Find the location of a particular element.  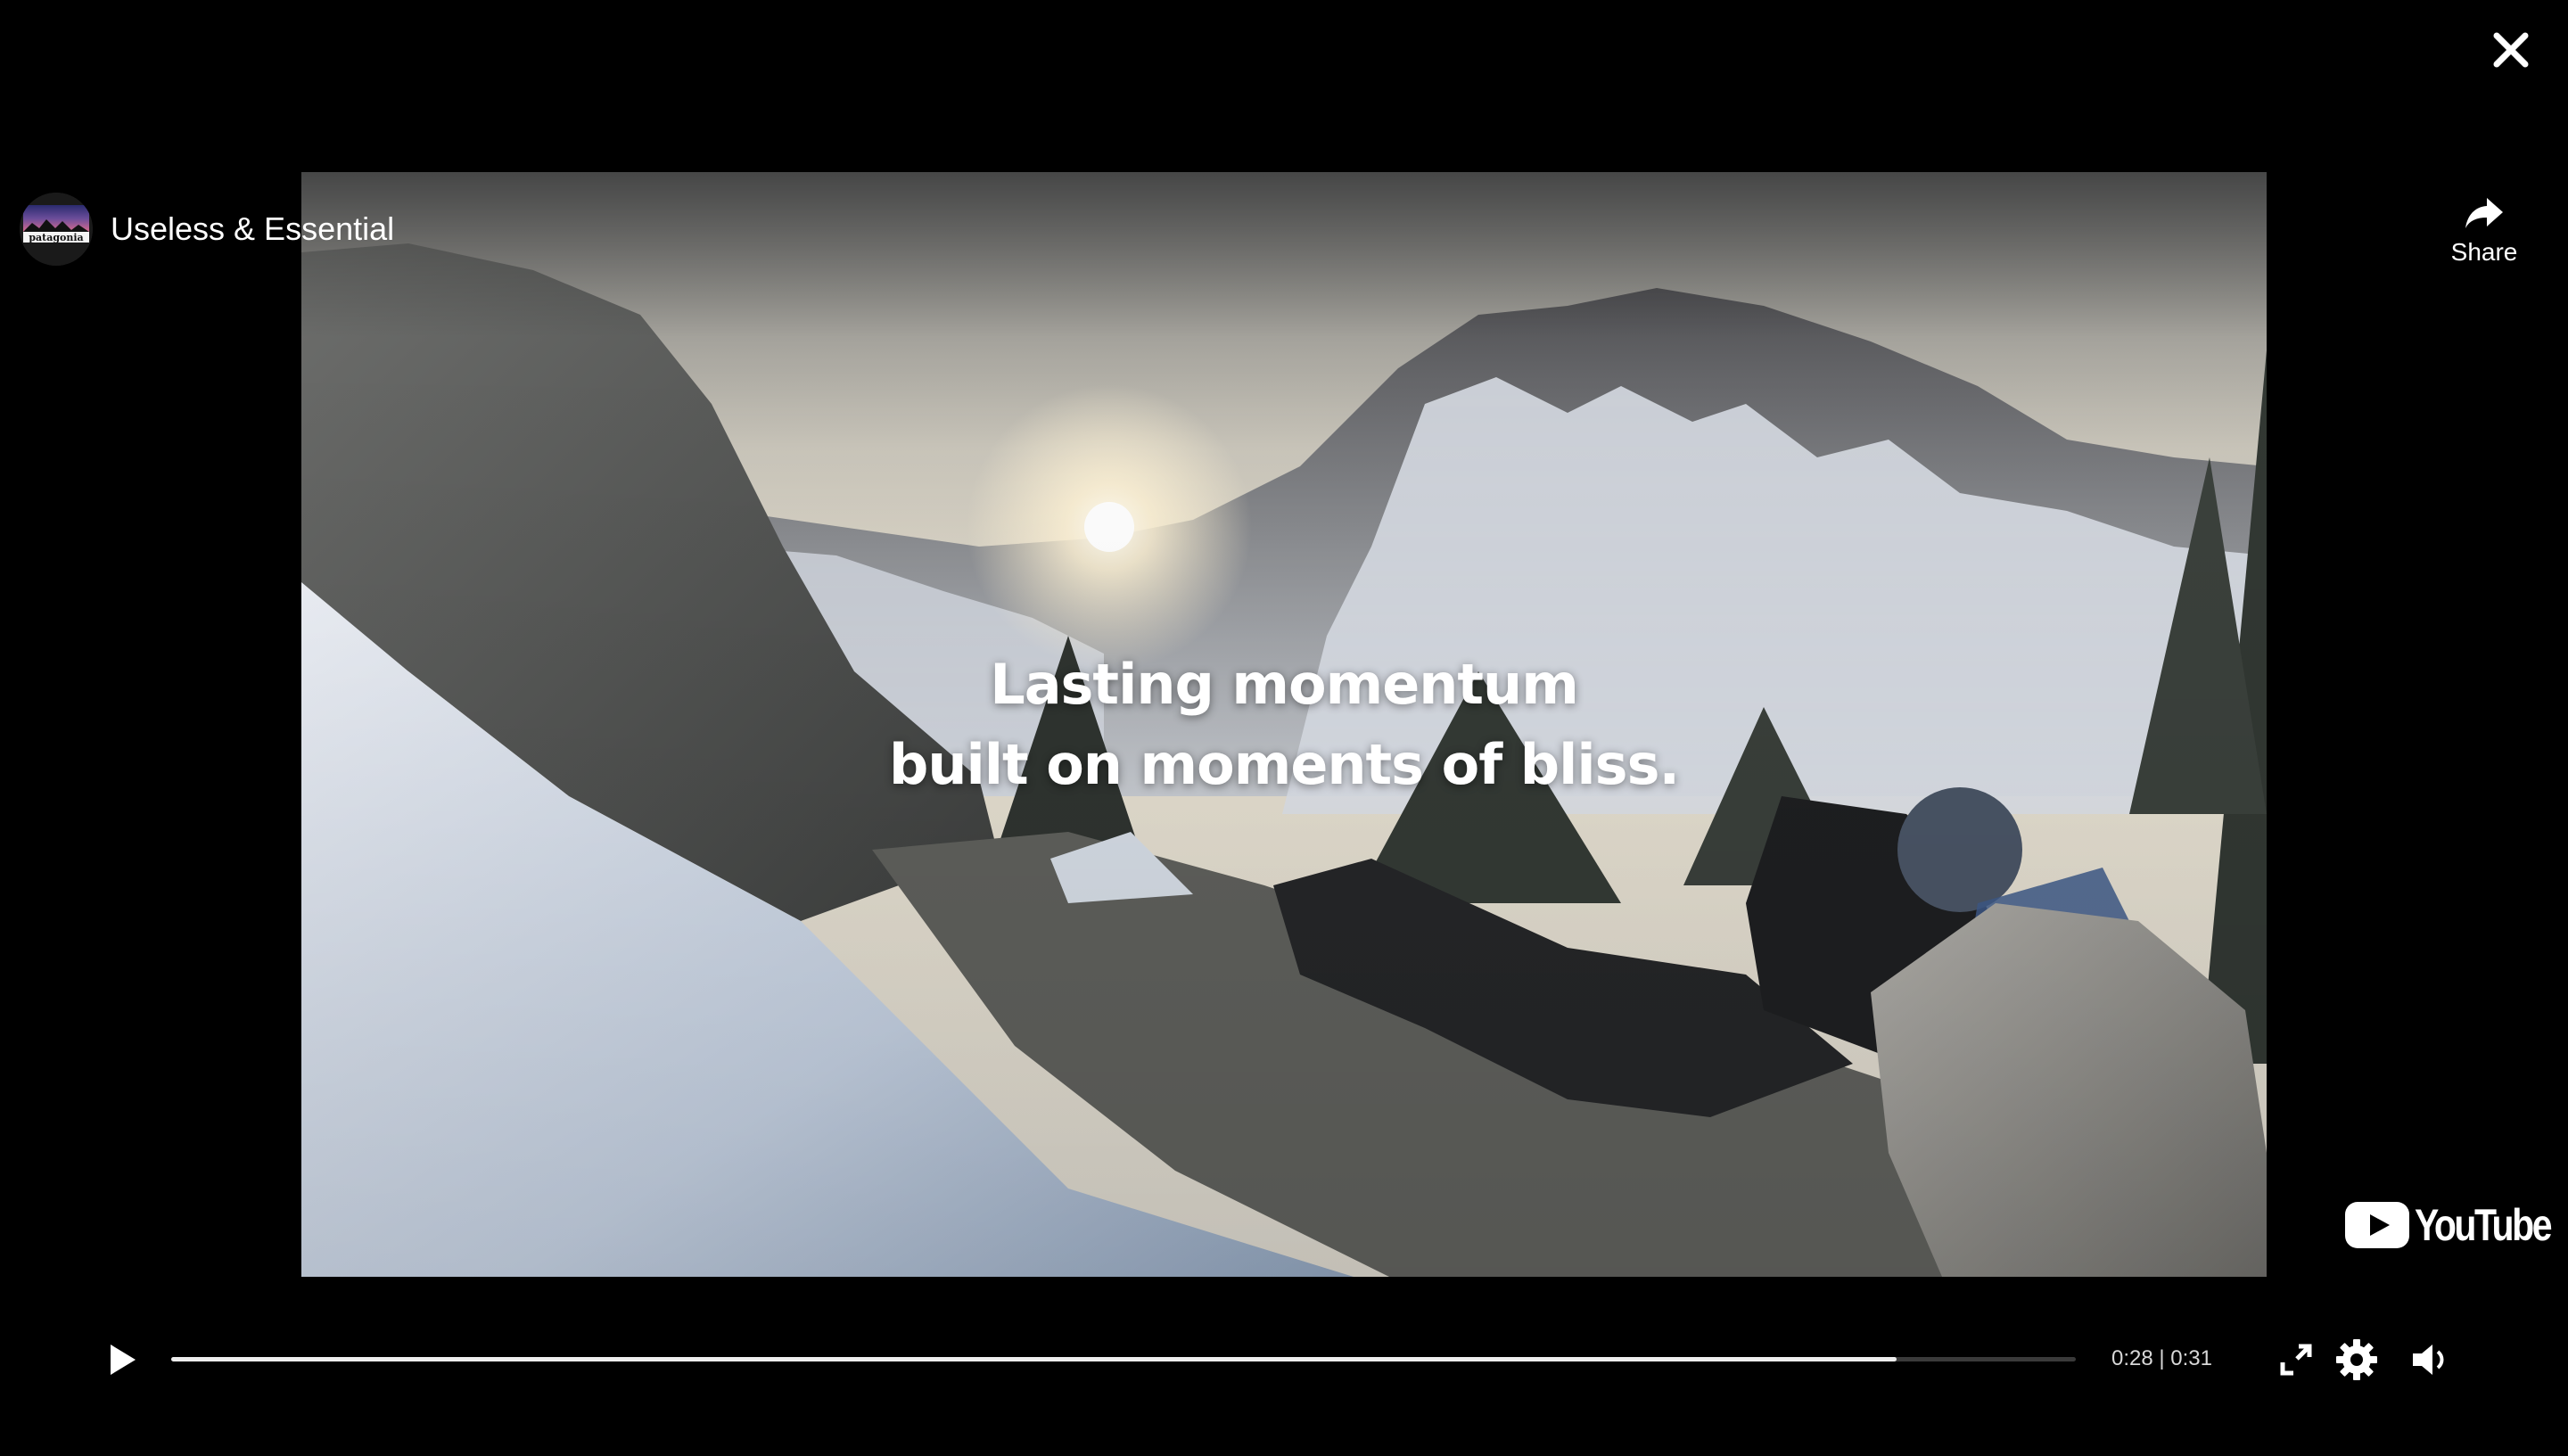

play-icon is located at coordinates (123, 1360).